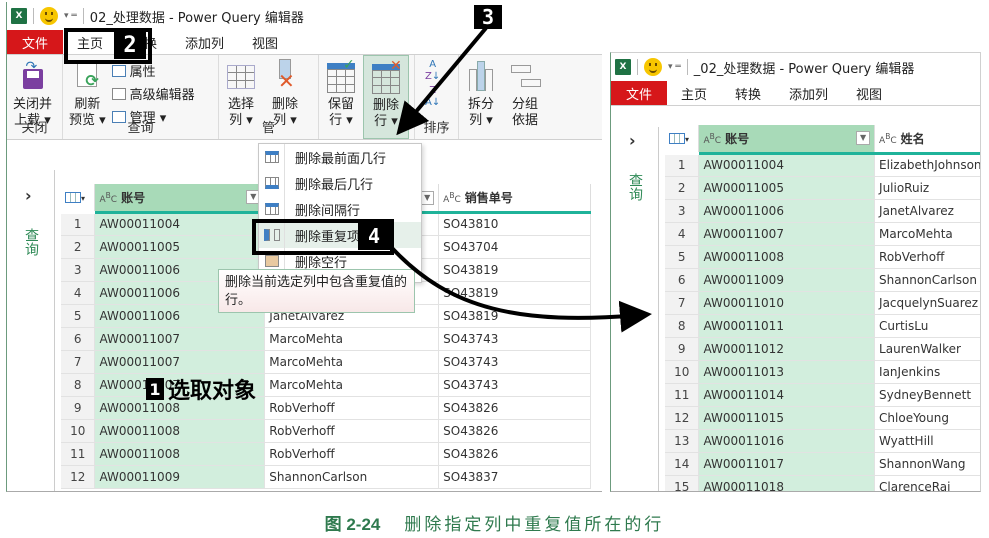 The image size is (989, 538). I want to click on row-number: 12, so click(78, 477).